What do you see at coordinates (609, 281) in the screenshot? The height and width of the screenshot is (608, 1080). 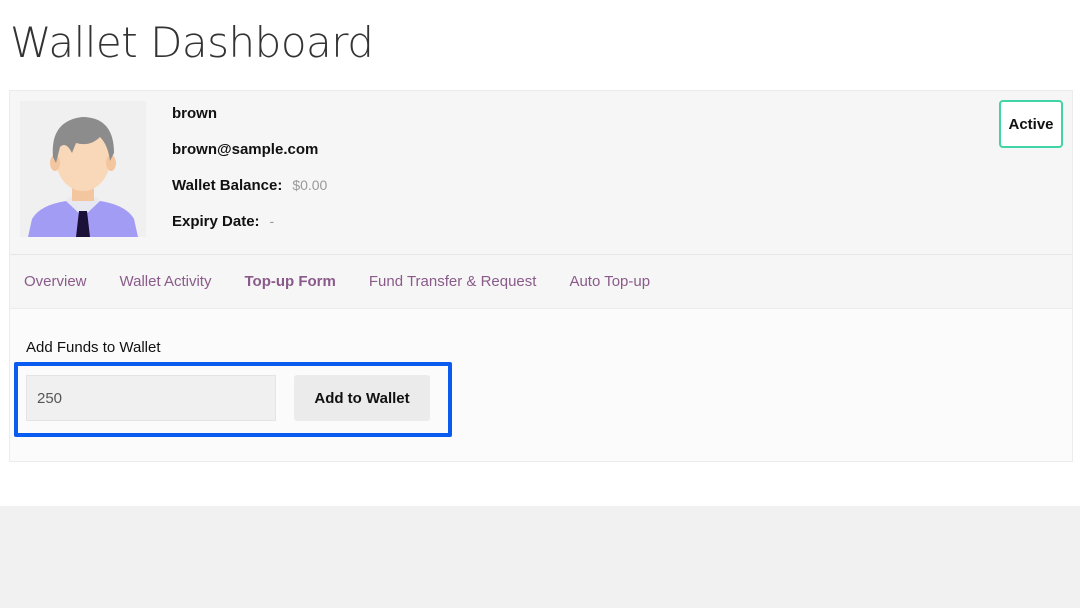 I see `tab-auto-topup: Auto Top-up` at bounding box center [609, 281].